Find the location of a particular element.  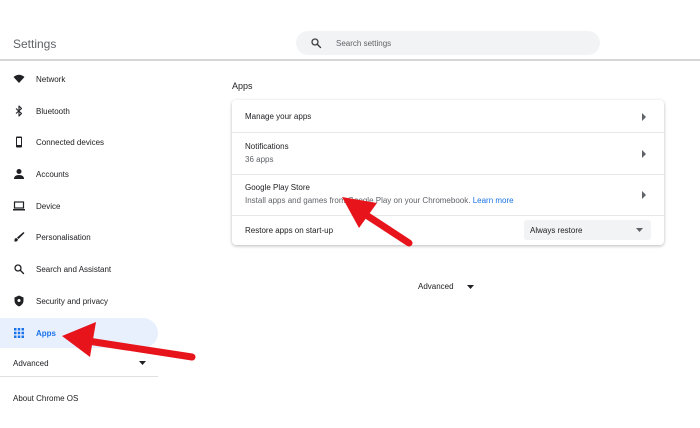

section-title: Apps is located at coordinates (242, 86).